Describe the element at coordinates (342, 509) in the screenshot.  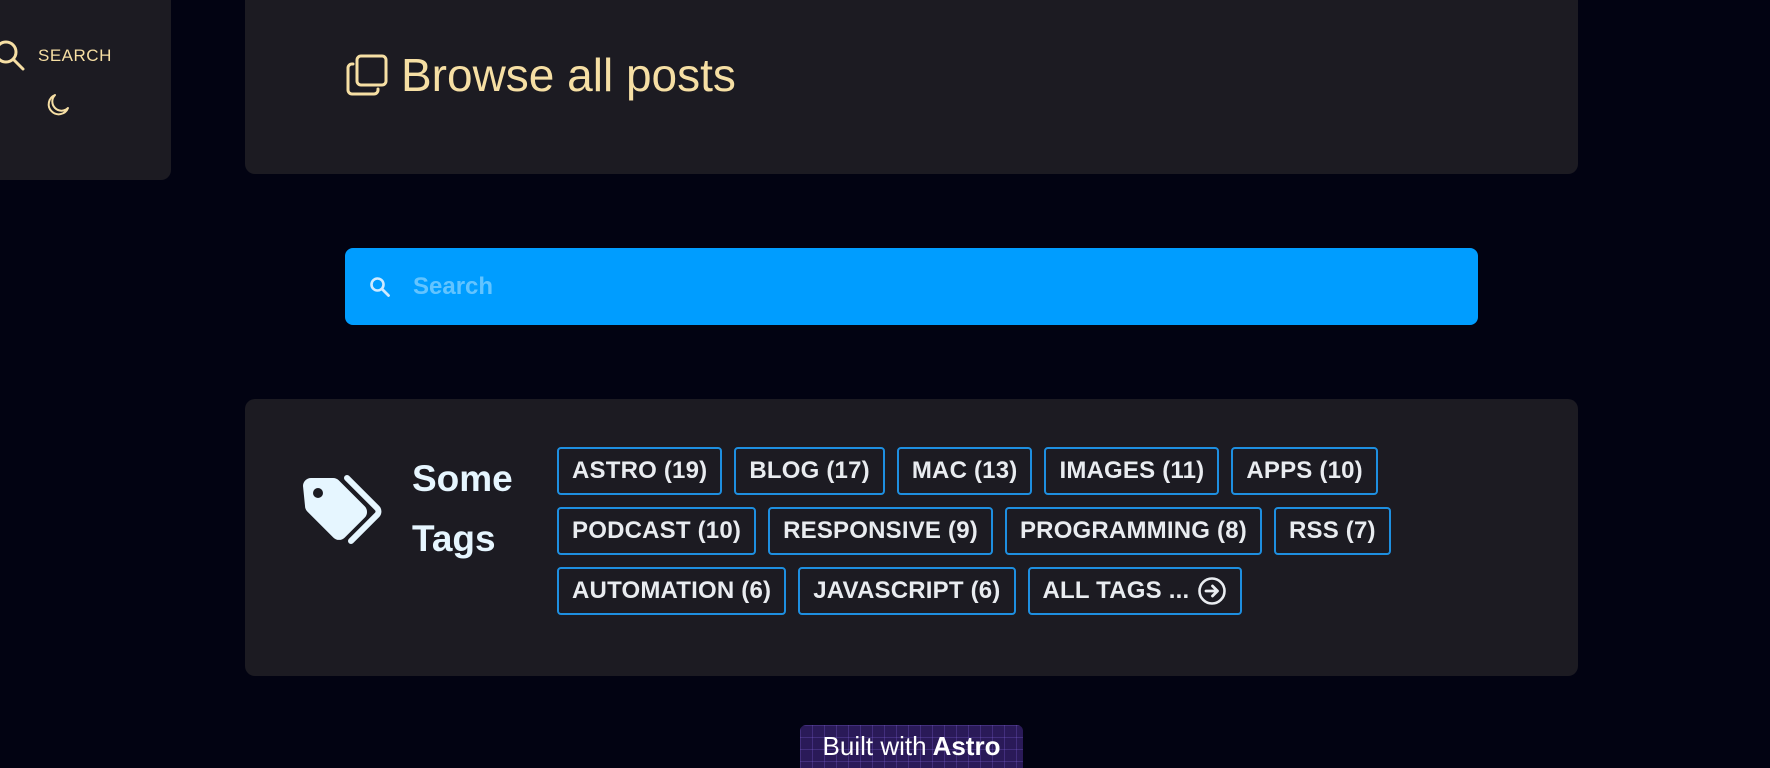
I see `tags-icon` at that location.